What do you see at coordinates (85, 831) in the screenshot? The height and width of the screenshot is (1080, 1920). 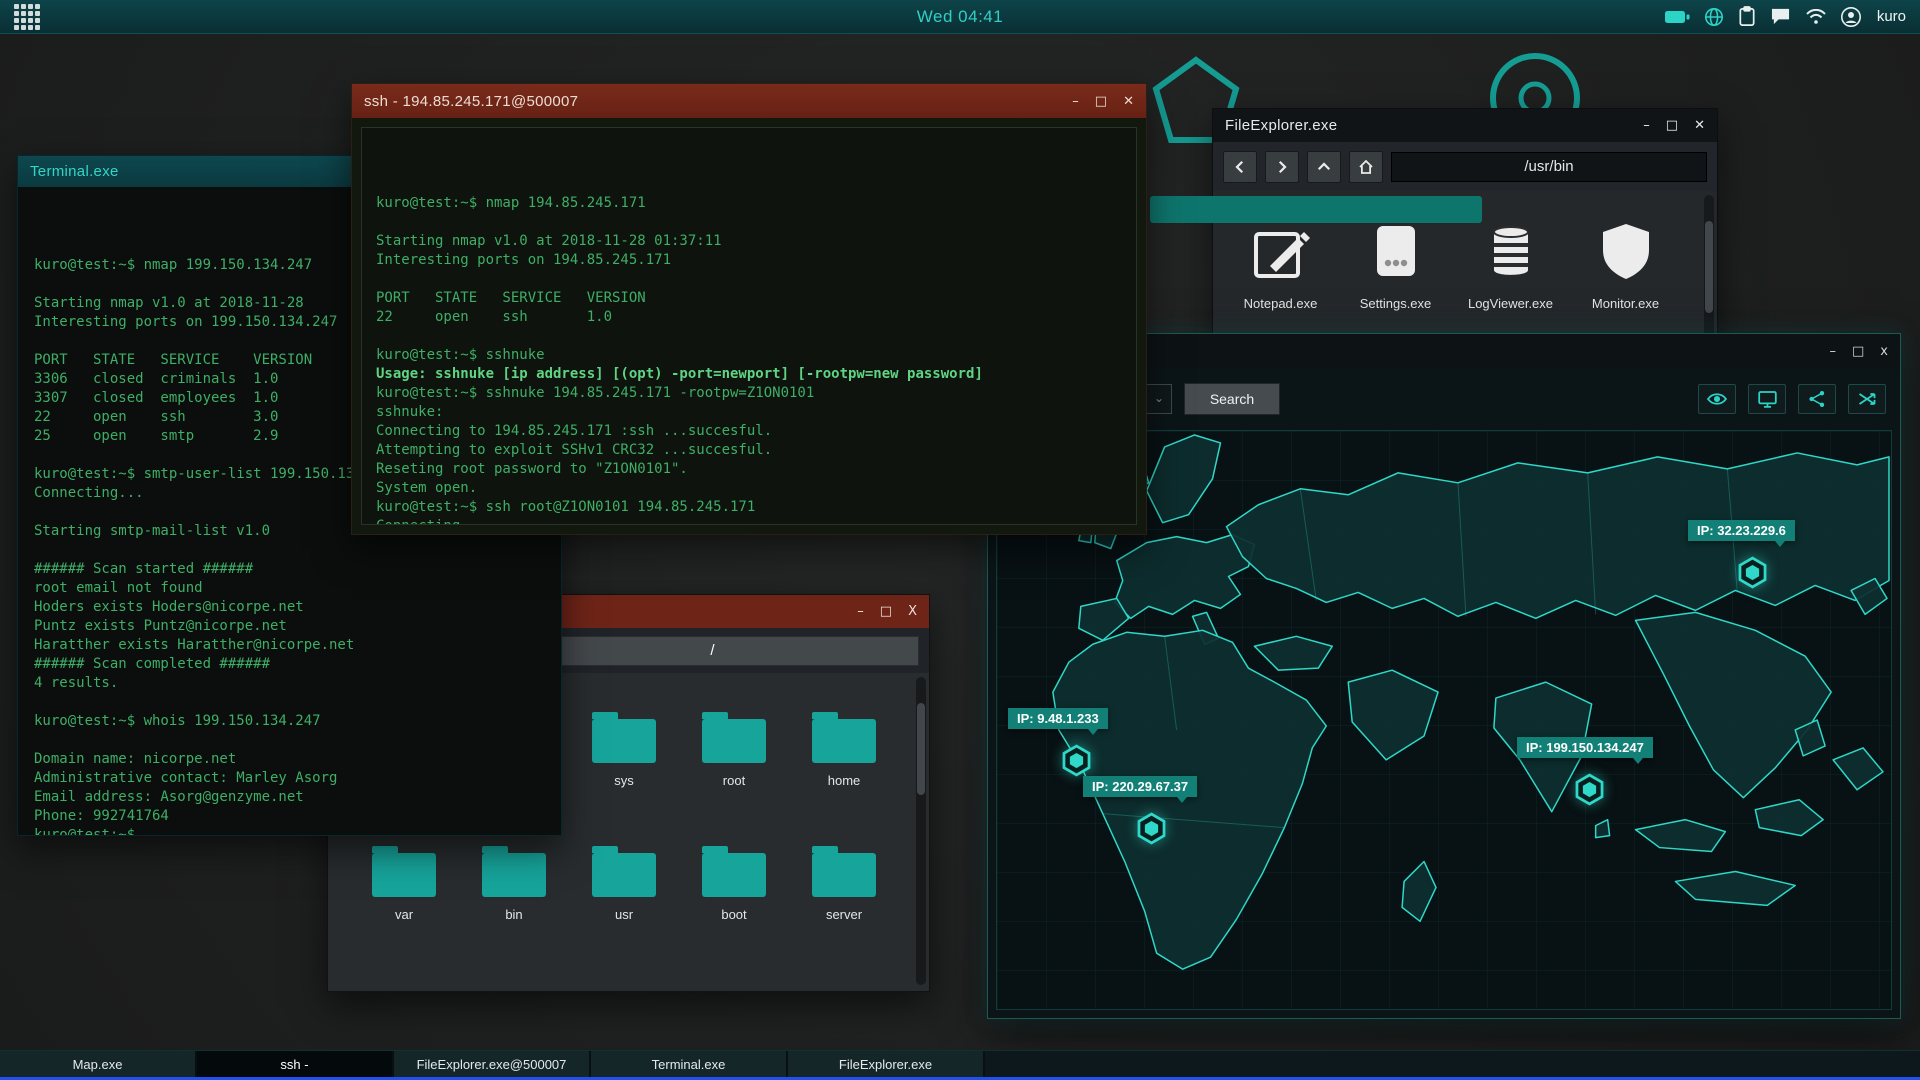 I see `terminal-line: kuro@test:~$` at bounding box center [85, 831].